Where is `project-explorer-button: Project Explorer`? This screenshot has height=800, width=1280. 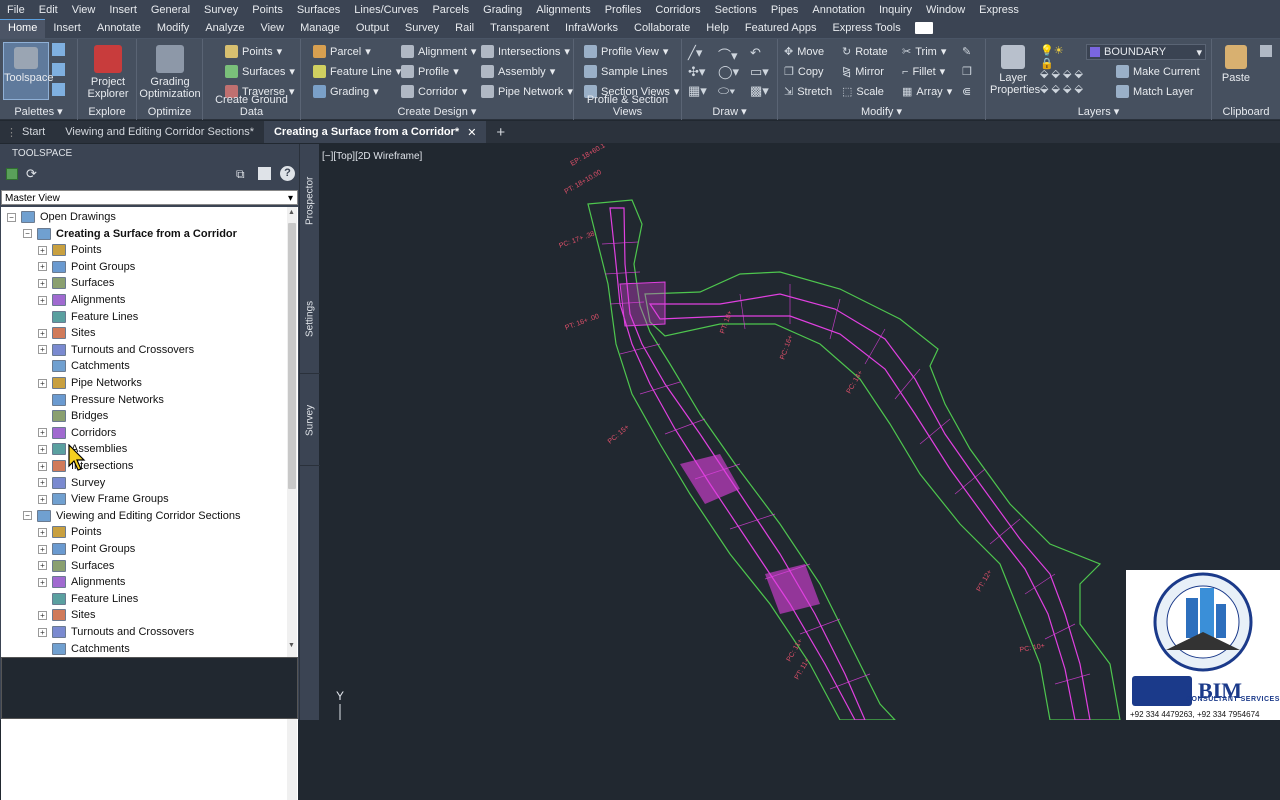 project-explorer-button: Project Explorer is located at coordinates (108, 72).